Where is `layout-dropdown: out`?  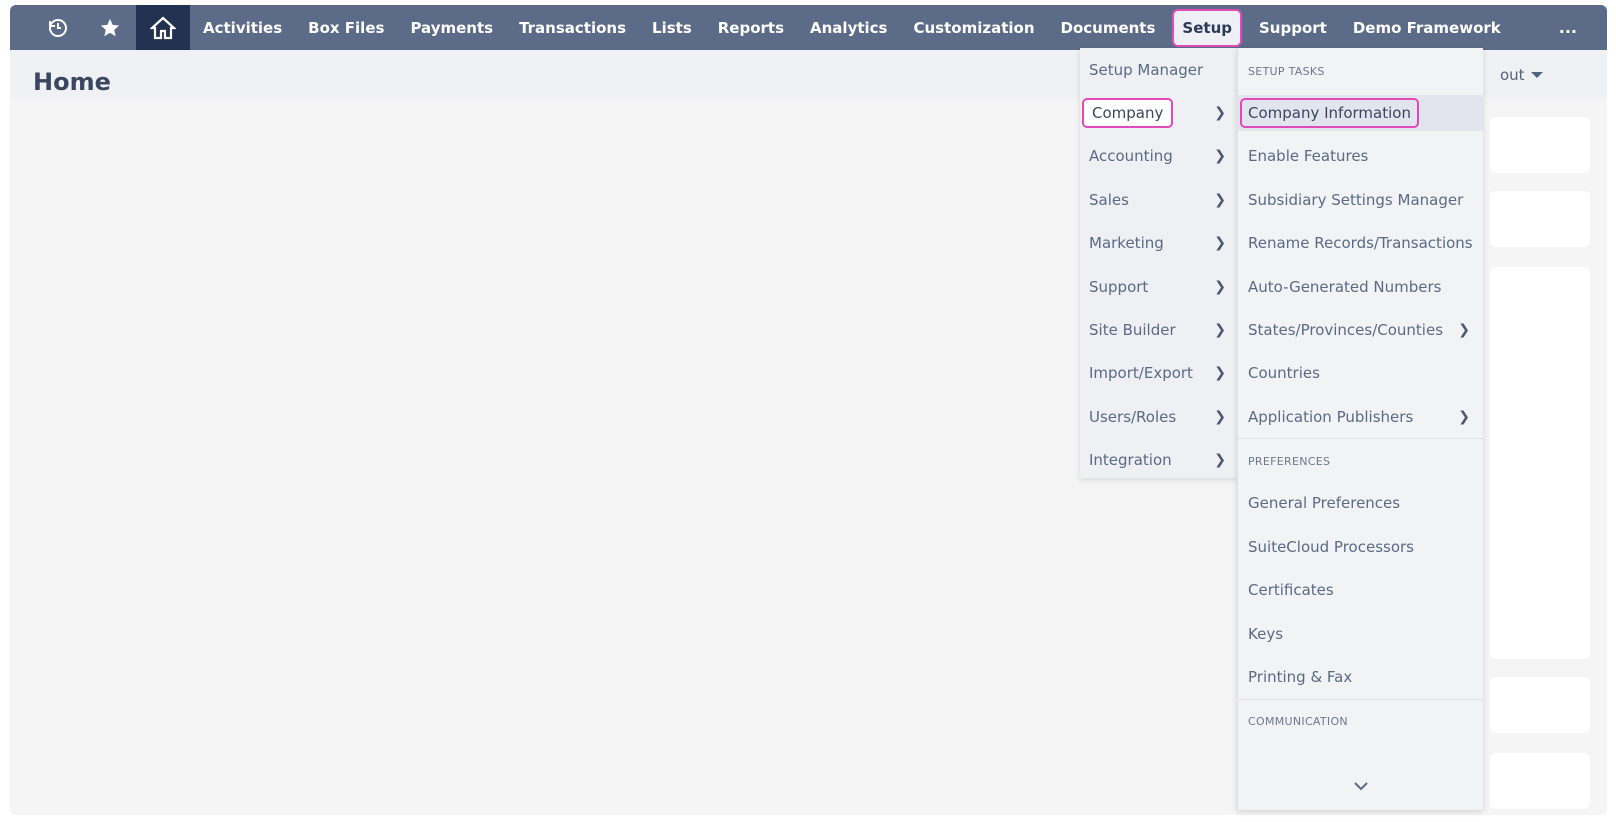 layout-dropdown: out is located at coordinates (1521, 75).